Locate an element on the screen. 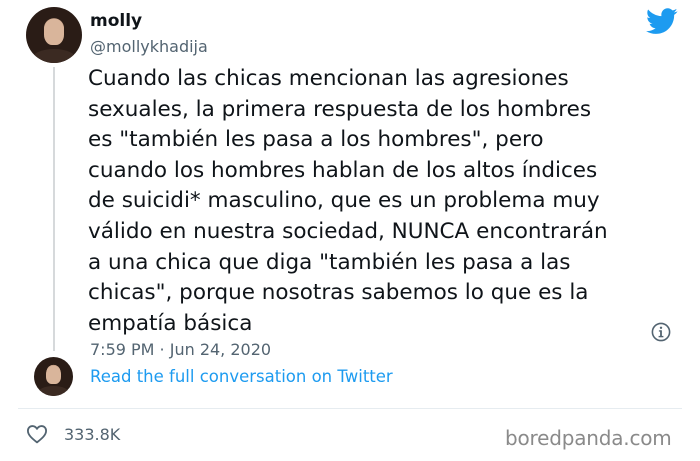 This screenshot has width=700, height=461. divider is located at coordinates (350, 408).